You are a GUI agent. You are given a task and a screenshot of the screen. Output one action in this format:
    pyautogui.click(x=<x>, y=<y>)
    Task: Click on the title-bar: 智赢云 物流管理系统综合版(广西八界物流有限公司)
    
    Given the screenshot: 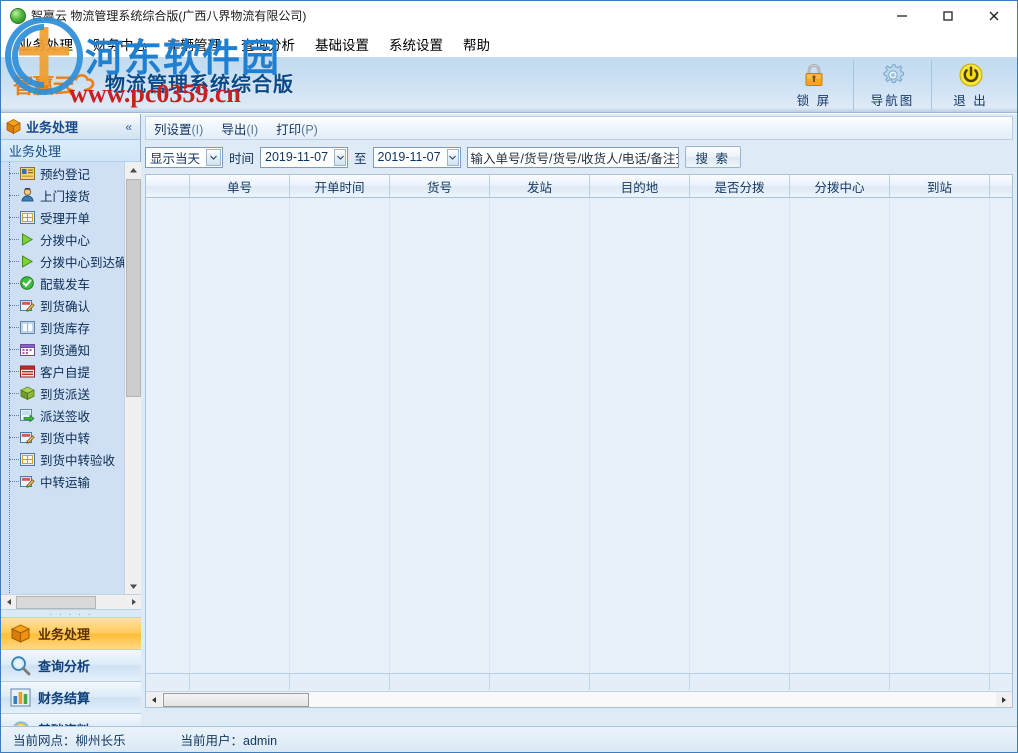 What is the action you would take?
    pyautogui.click(x=509, y=15)
    